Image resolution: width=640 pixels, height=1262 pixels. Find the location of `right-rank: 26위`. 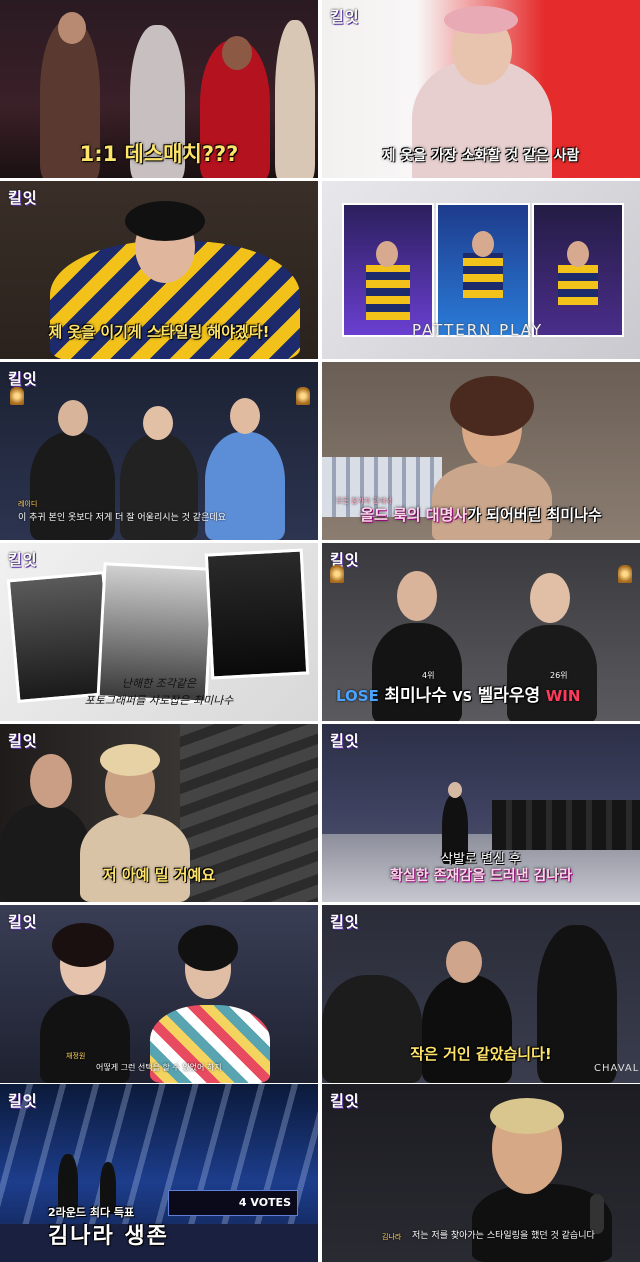

right-rank: 26위 is located at coordinates (559, 675).